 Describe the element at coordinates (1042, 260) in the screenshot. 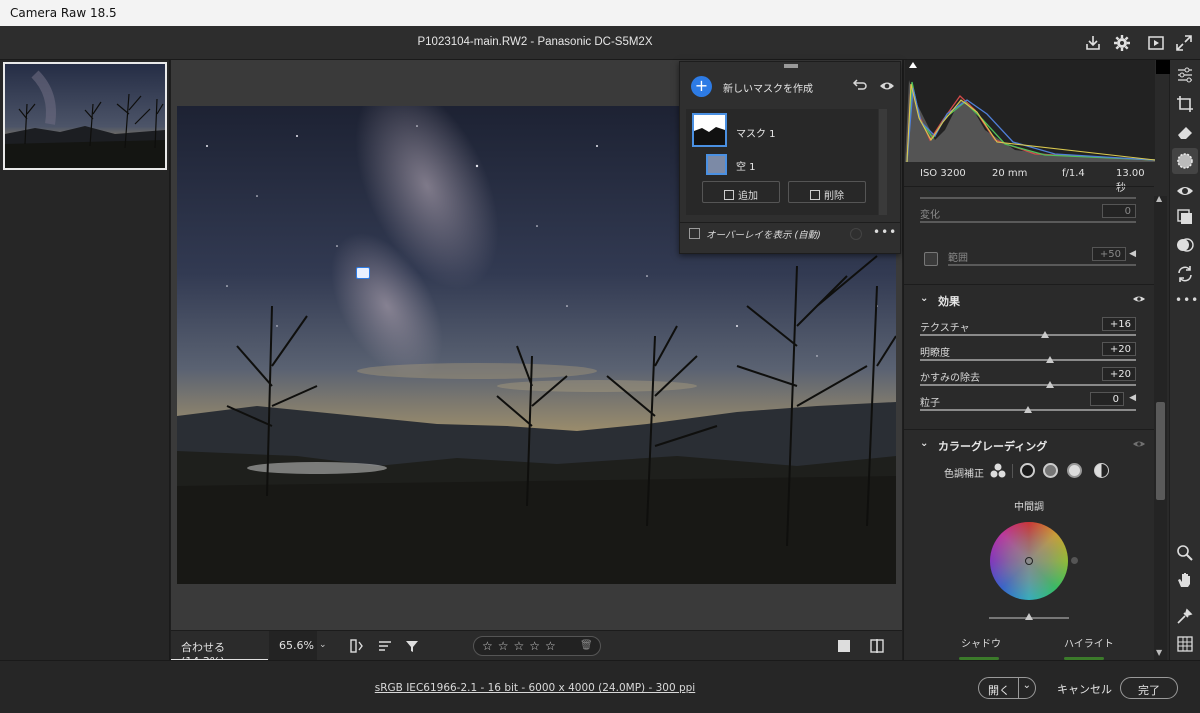

I see `range-slider: 範囲 +50 ◀` at that location.